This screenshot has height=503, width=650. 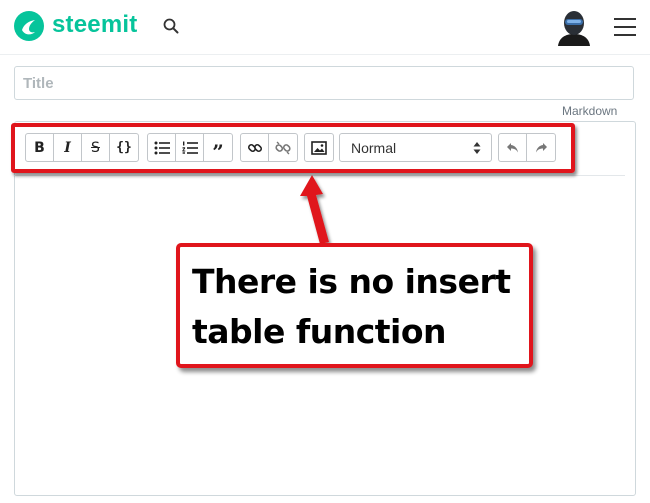 What do you see at coordinates (625, 27) in the screenshot?
I see `hamburger-menu-icon` at bounding box center [625, 27].